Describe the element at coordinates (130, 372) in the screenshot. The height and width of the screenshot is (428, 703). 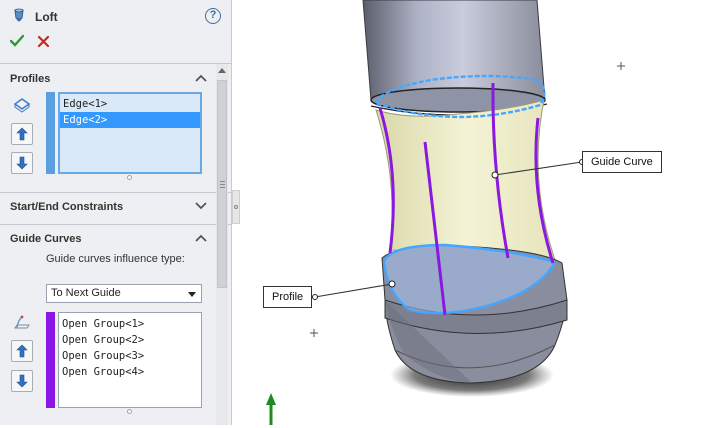
I see `list-item: Open Group<4>` at that location.